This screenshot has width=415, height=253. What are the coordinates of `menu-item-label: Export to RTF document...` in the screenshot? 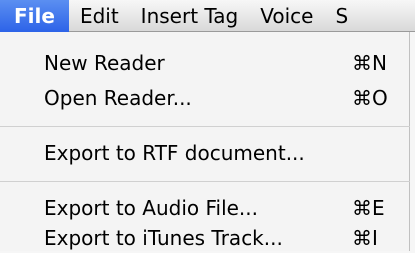 It's located at (174, 153).